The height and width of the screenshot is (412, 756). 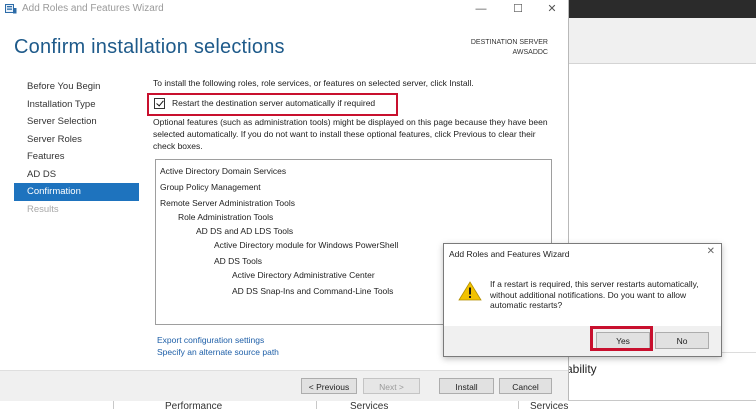 What do you see at coordinates (518, 9) in the screenshot?
I see `maximize-button: ☐` at bounding box center [518, 9].